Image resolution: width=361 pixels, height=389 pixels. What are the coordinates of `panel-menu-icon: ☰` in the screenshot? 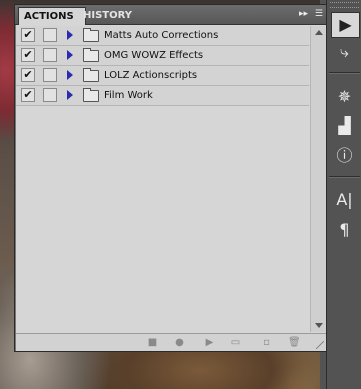 It's located at (319, 14).